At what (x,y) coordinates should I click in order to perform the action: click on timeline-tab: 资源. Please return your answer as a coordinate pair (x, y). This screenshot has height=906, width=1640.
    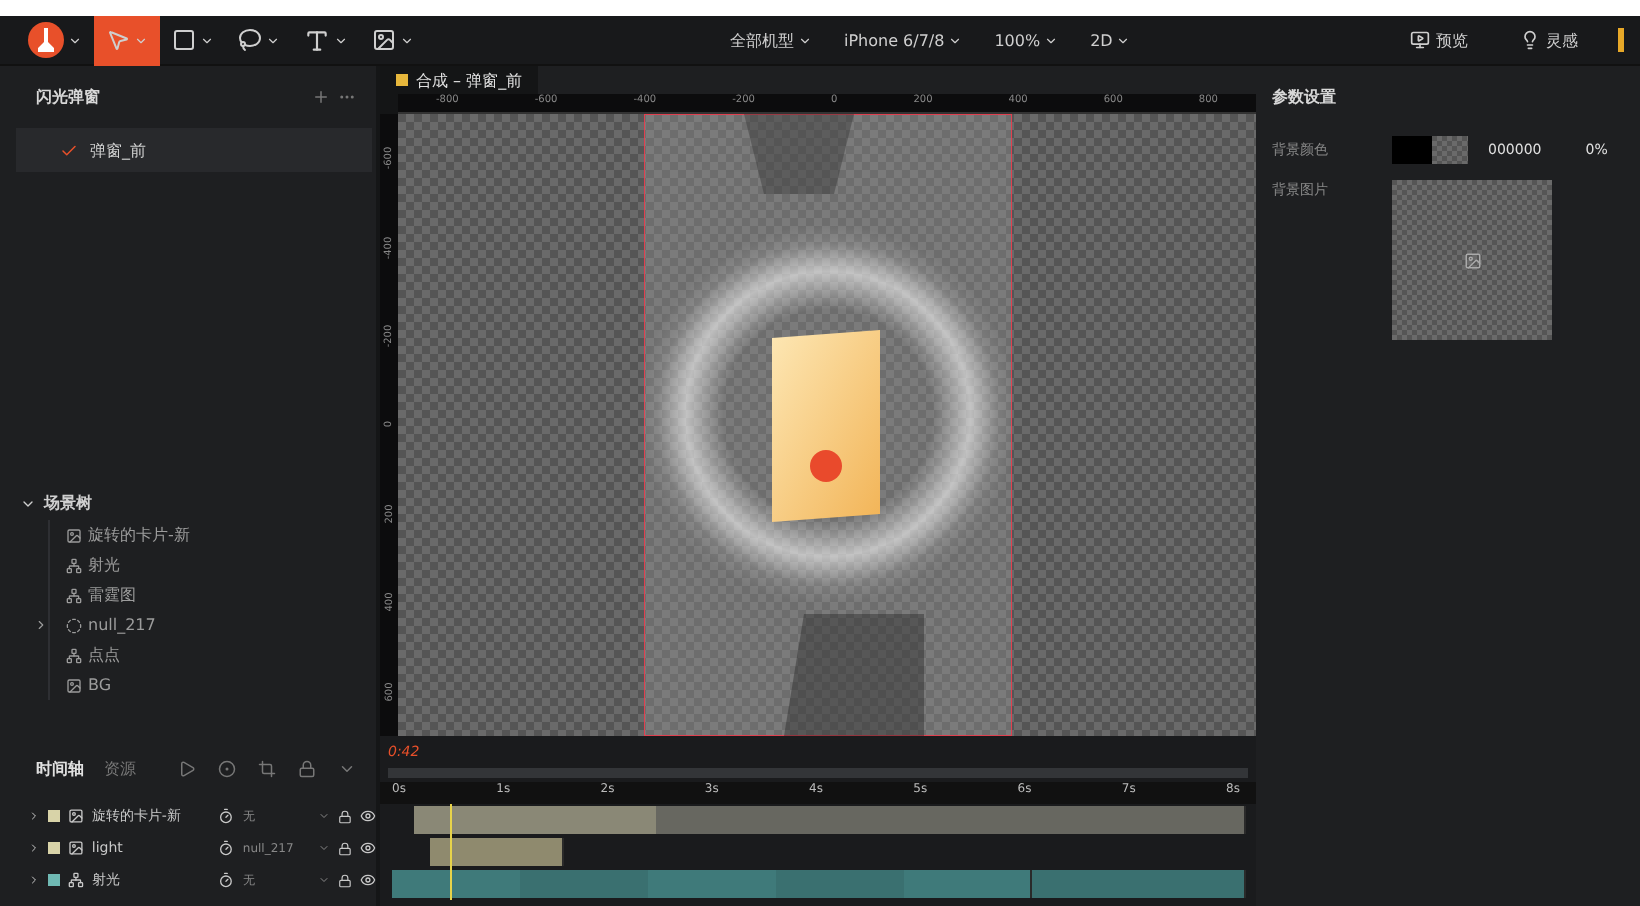
    Looking at the image, I should click on (120, 768).